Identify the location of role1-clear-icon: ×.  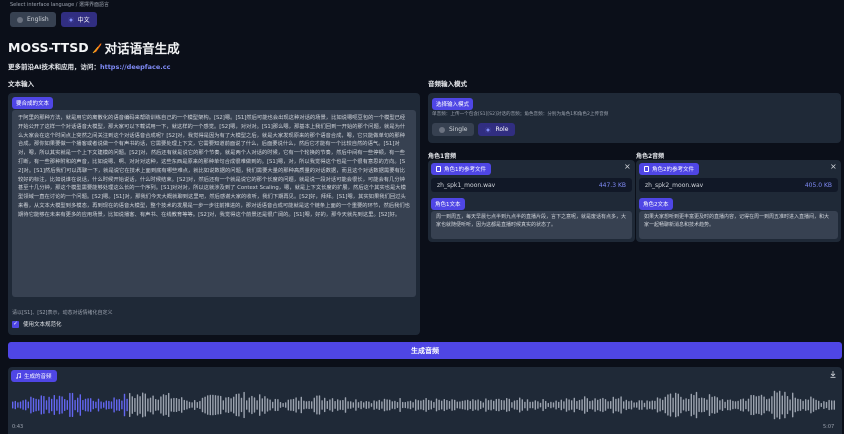
(627, 166).